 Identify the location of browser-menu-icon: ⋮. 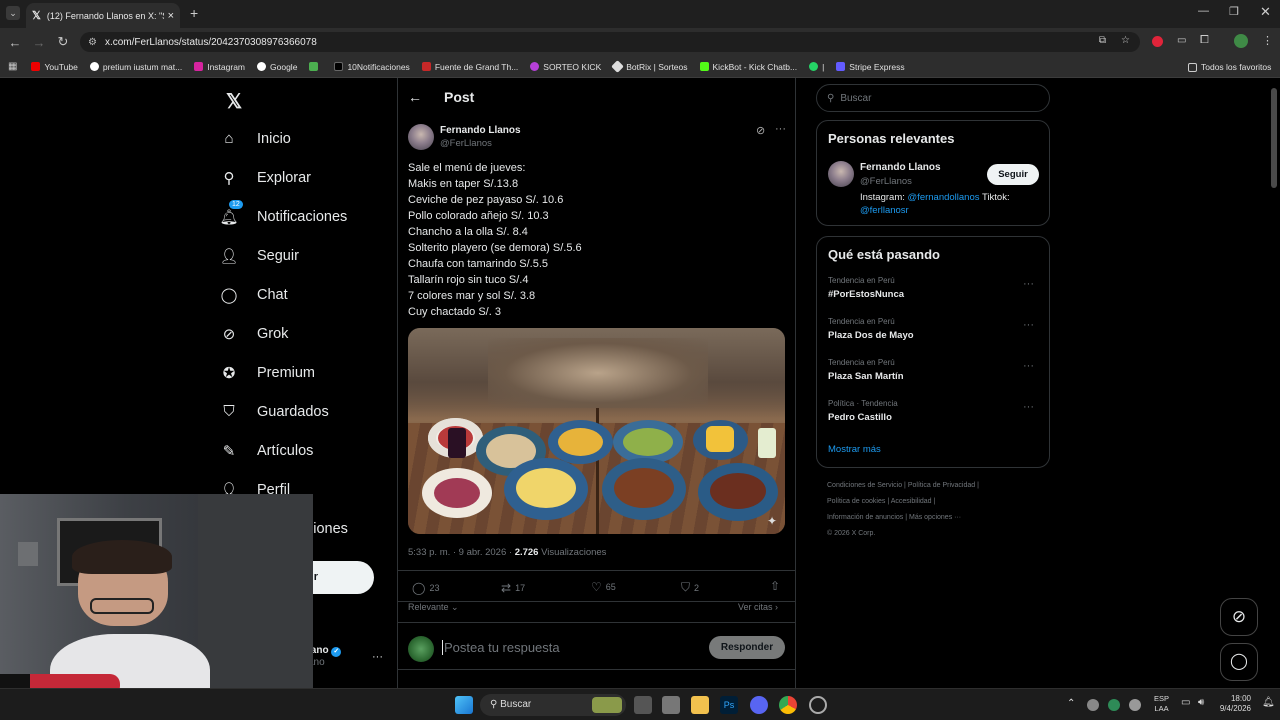
(1267, 40).